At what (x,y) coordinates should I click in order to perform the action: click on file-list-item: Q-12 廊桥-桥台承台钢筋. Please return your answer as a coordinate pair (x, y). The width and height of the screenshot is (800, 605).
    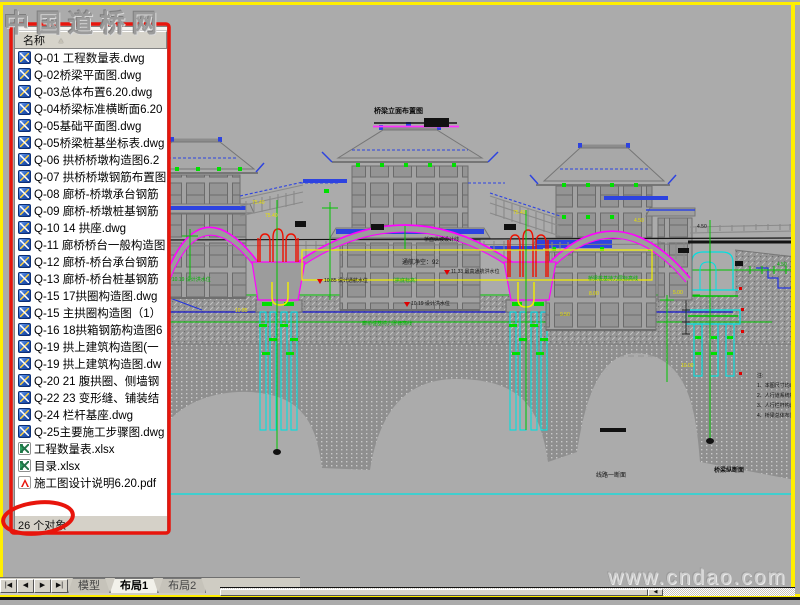
    Looking at the image, I should click on (91, 261).